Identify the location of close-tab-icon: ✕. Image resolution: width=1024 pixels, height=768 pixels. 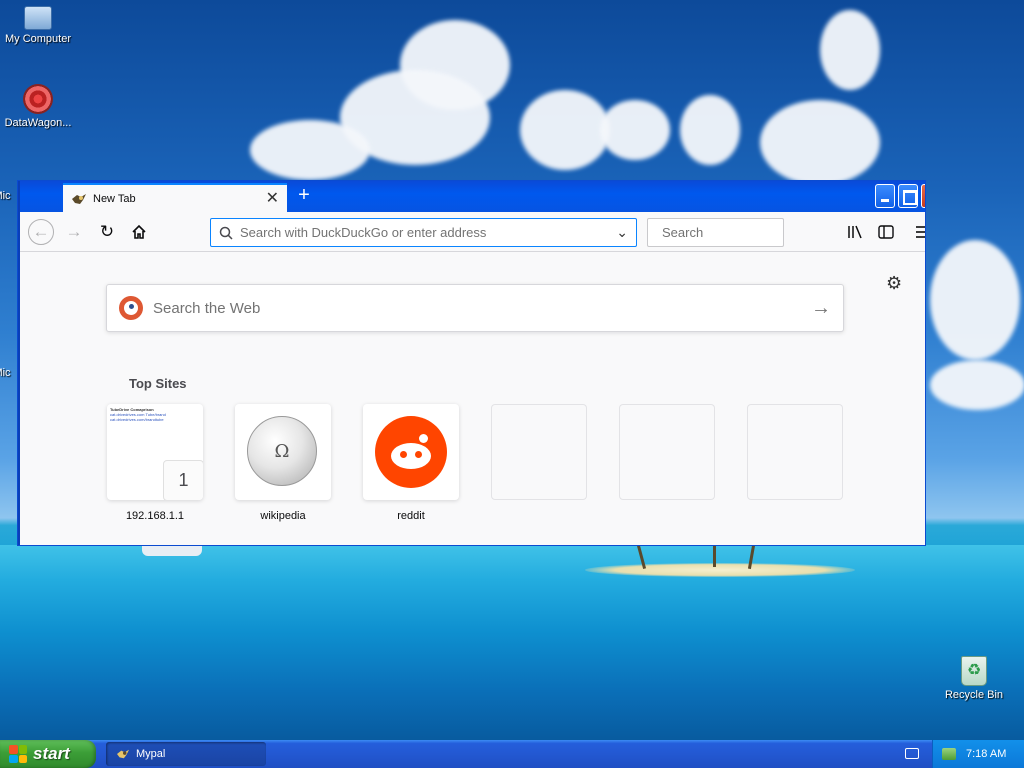
(272, 198).